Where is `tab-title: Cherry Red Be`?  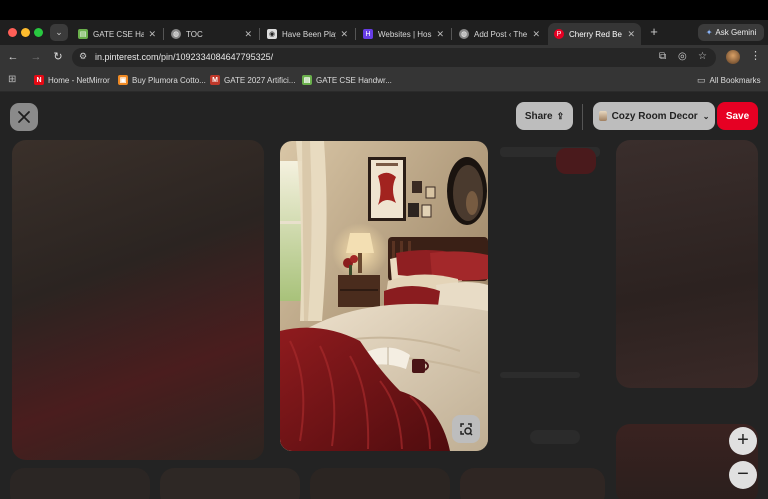 tab-title: Cherry Red Be is located at coordinates (595, 34).